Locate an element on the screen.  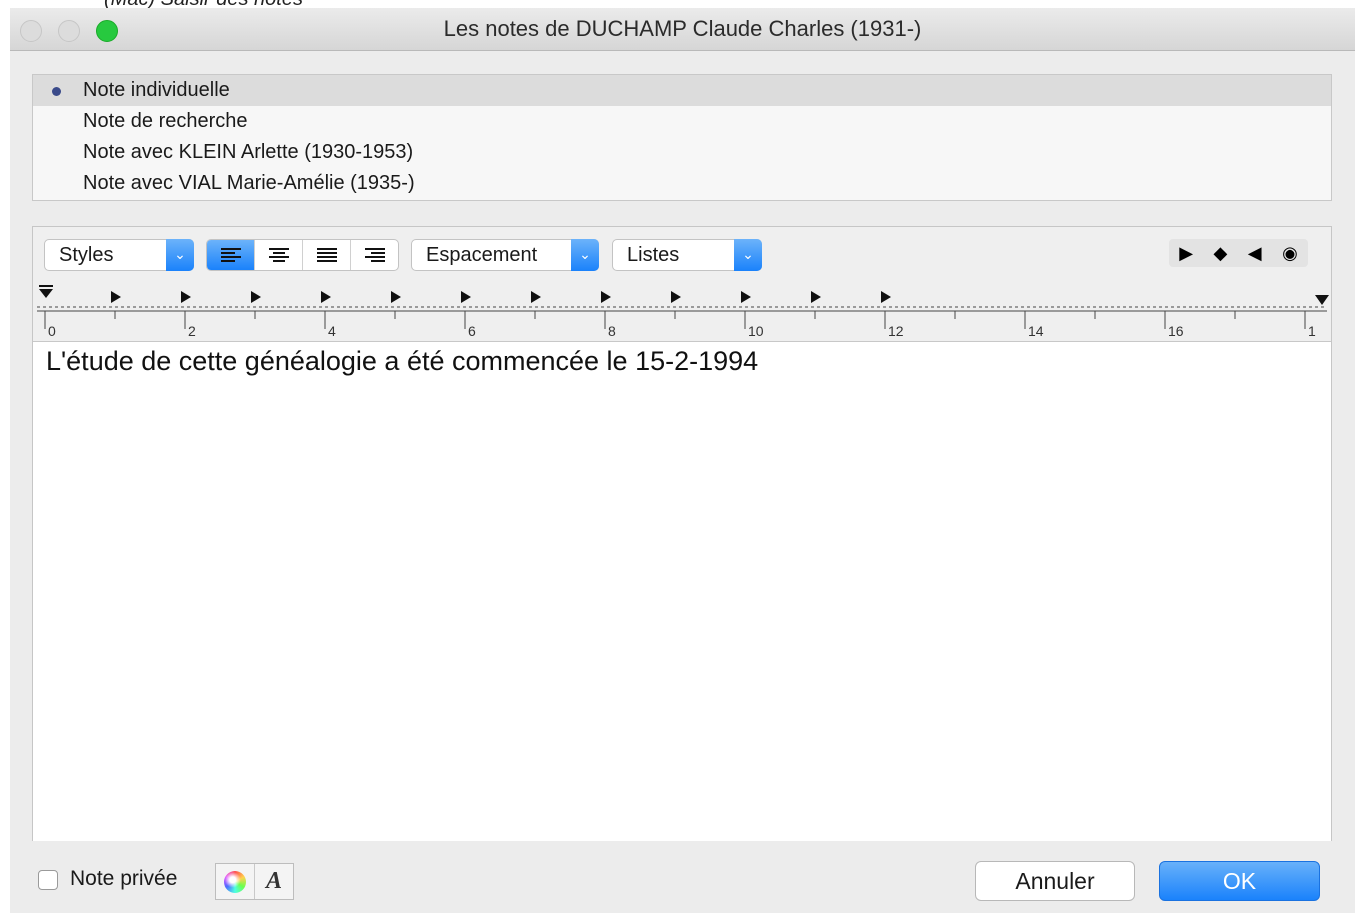
ruler-graphic is located at coordinates (683, 307).